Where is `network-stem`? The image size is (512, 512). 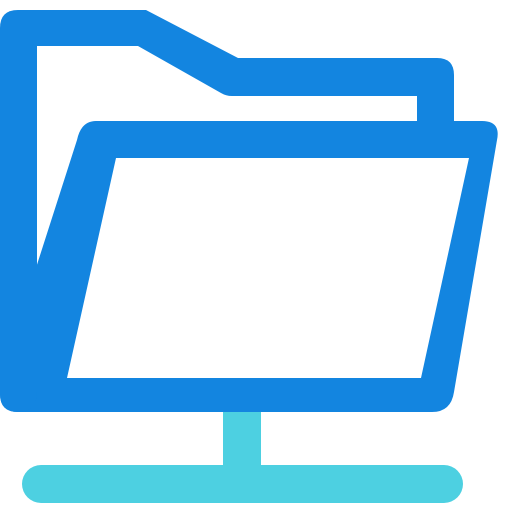 network-stem is located at coordinates (242, 438).